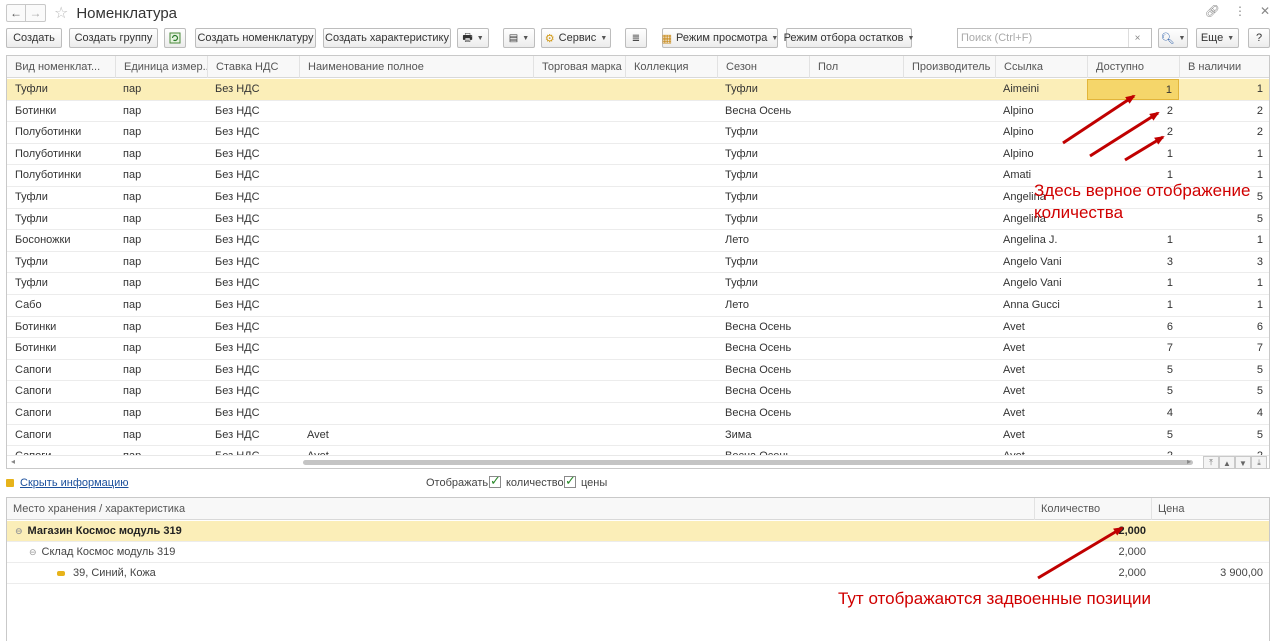  What do you see at coordinates (36, 13) in the screenshot?
I see `forward-button: →` at bounding box center [36, 13].